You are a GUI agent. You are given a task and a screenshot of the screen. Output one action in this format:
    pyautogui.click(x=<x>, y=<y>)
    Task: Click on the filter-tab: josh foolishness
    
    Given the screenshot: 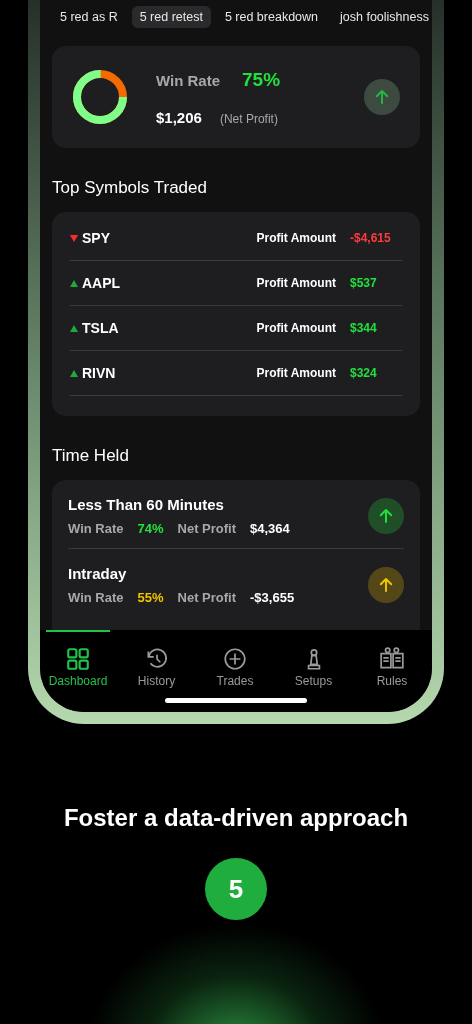 What is the action you would take?
    pyautogui.click(x=382, y=17)
    